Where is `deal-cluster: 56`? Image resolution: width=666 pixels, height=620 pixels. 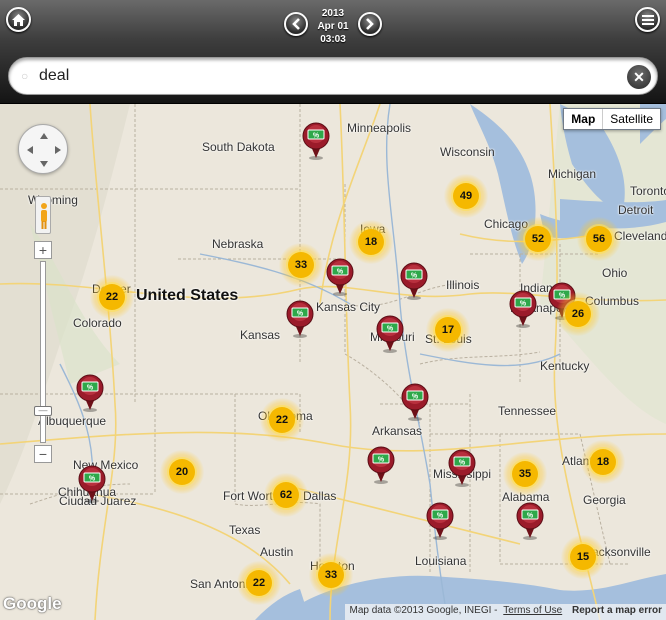
deal-cluster: 56 is located at coordinates (599, 239).